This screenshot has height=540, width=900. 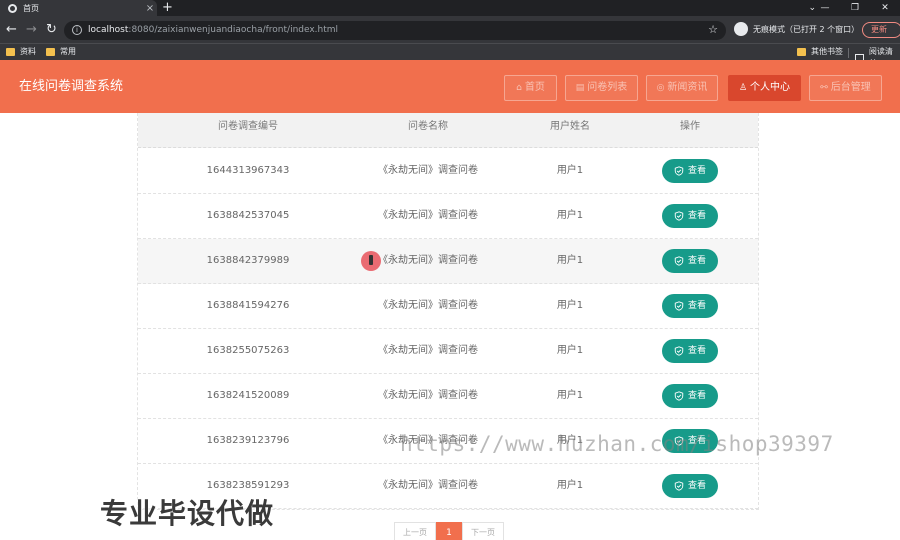 What do you see at coordinates (820, 52) in the screenshot?
I see `other-bookmarks: 其他书签` at bounding box center [820, 52].